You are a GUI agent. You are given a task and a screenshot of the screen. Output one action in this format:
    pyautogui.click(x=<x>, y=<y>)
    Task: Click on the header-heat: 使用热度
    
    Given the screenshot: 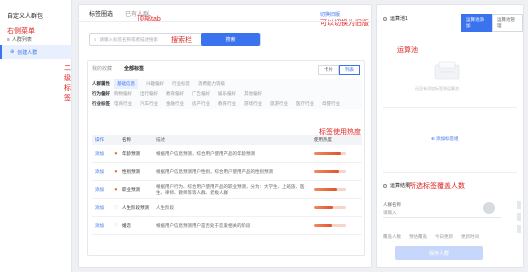 What is the action you would take?
    pyautogui.click(x=323, y=139)
    